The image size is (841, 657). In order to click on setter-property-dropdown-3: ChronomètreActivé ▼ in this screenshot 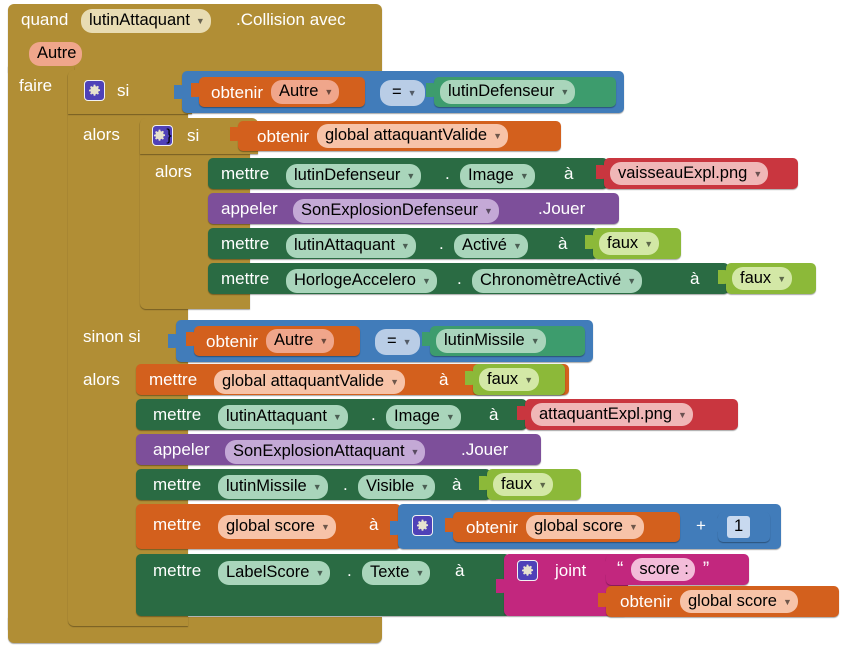, I will do `click(557, 281)`.